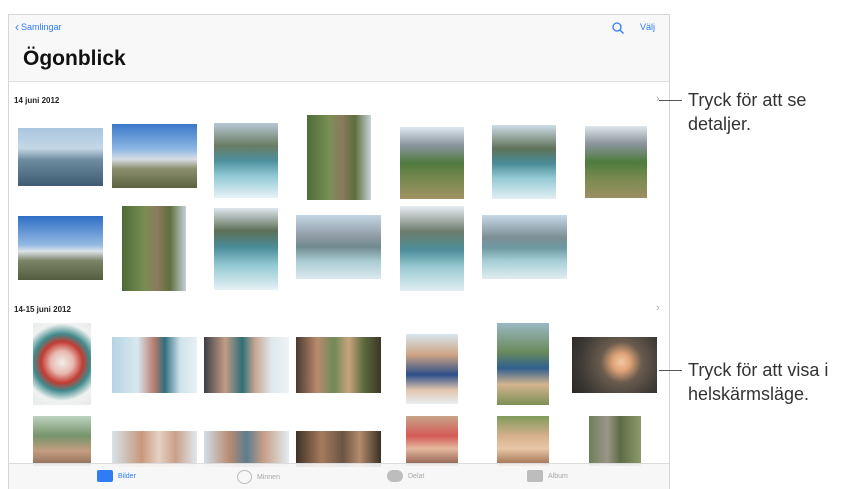 This screenshot has width=857, height=489. I want to click on tab-shared: Delat, so click(405, 476).